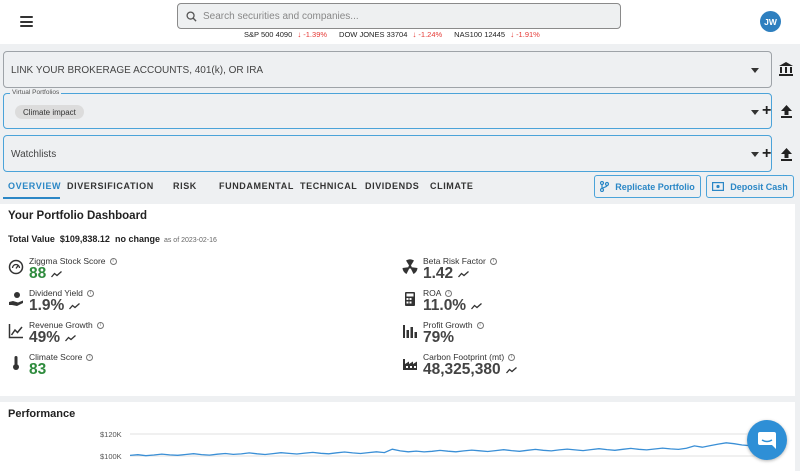  I want to click on tab-technical: TECHNICAL, so click(328, 186).